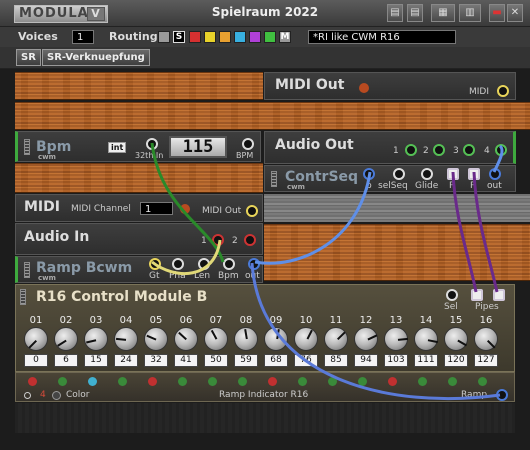 The image size is (530, 450). What do you see at coordinates (395, 13) in the screenshot?
I see `save-icon: ▤` at bounding box center [395, 13].